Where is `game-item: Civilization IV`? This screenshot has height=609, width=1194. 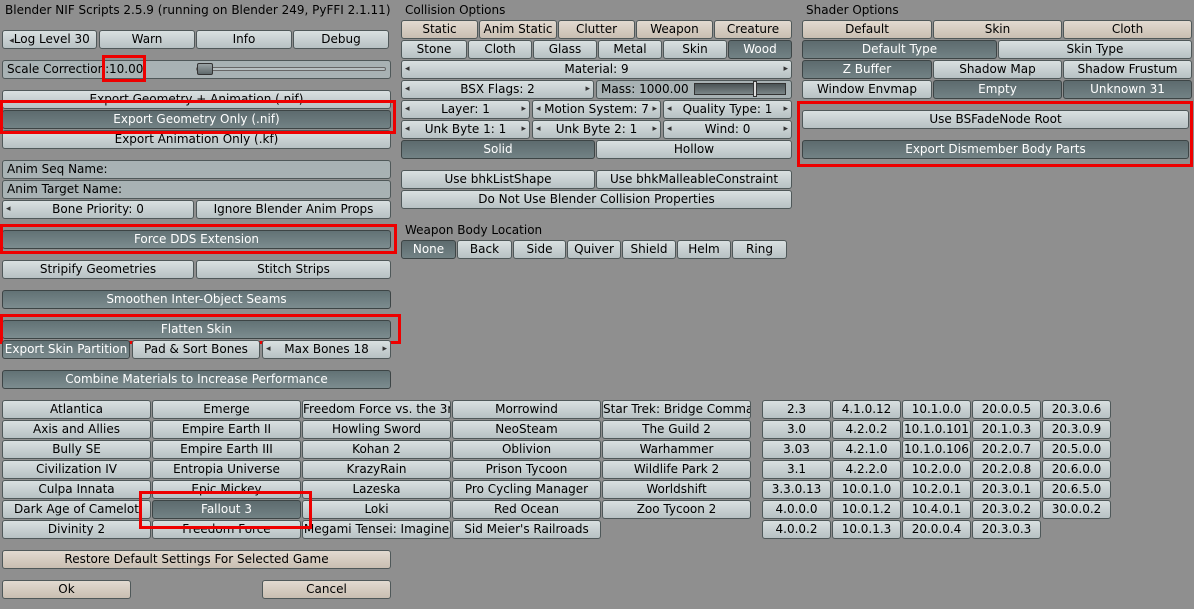 game-item: Civilization IV is located at coordinates (76, 469).